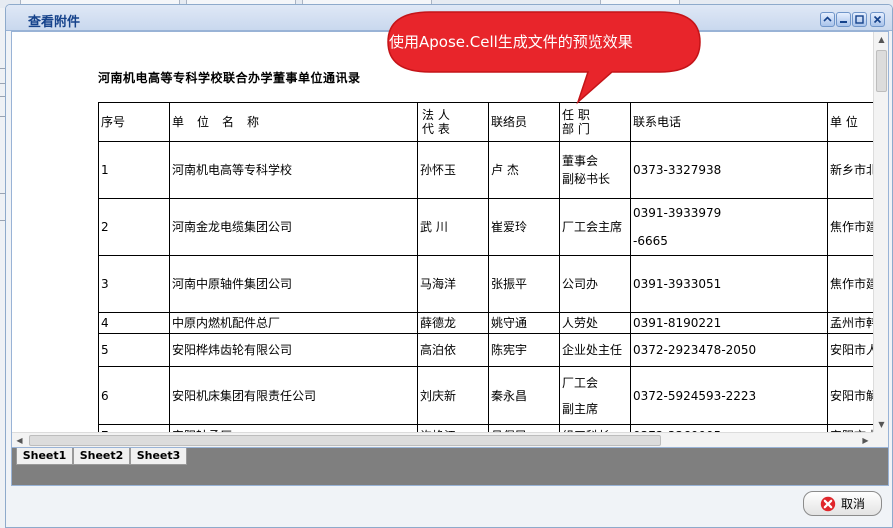 The width and height of the screenshot is (893, 528). I want to click on header-role: 任 职部 门, so click(595, 122).